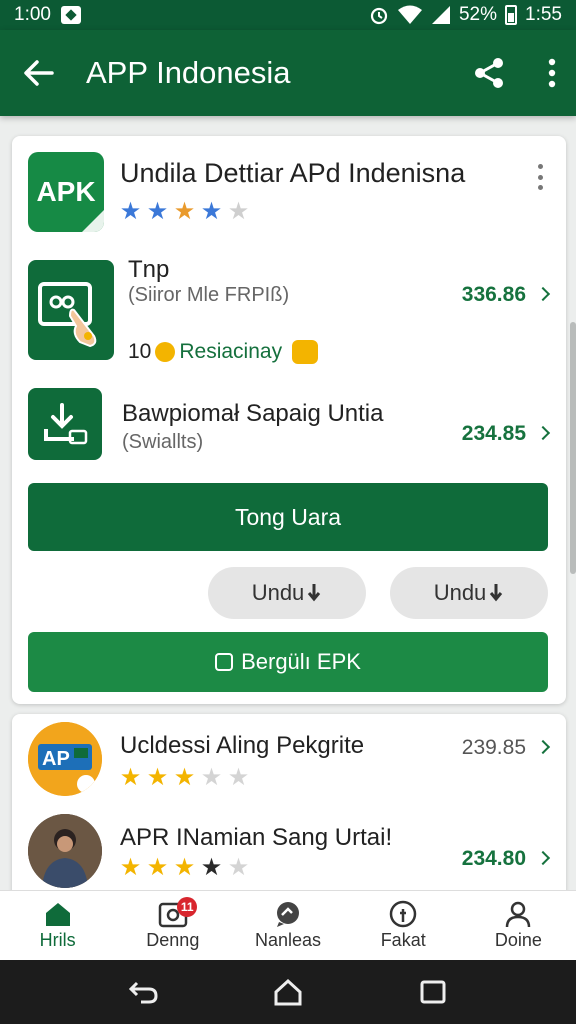 The height and width of the screenshot is (1024, 576). What do you see at coordinates (242, 745) in the screenshot?
I see `list-item-title: Ucldessi Aling Pekgrite` at bounding box center [242, 745].